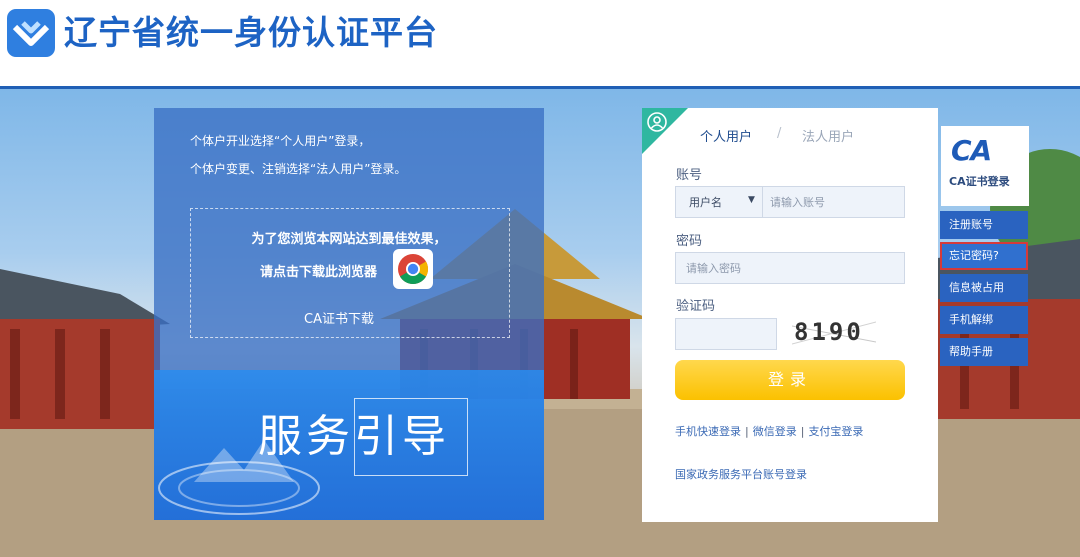 This screenshot has height=557, width=1080. What do you see at coordinates (835, 431) in the screenshot?
I see `alipay-login-link: 支付宝登录` at bounding box center [835, 431].